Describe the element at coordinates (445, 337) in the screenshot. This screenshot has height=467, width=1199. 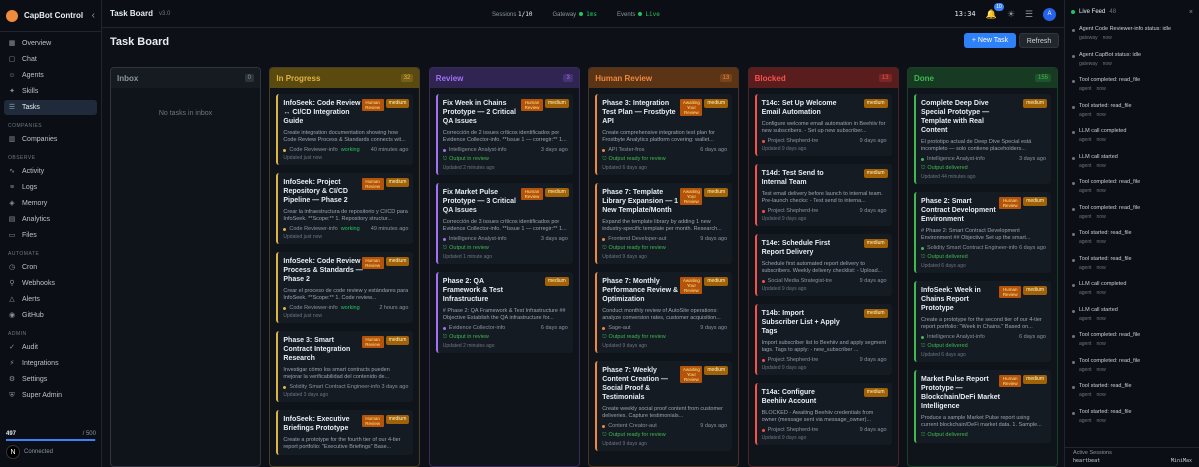
I see `output-icon: ⎋` at that location.